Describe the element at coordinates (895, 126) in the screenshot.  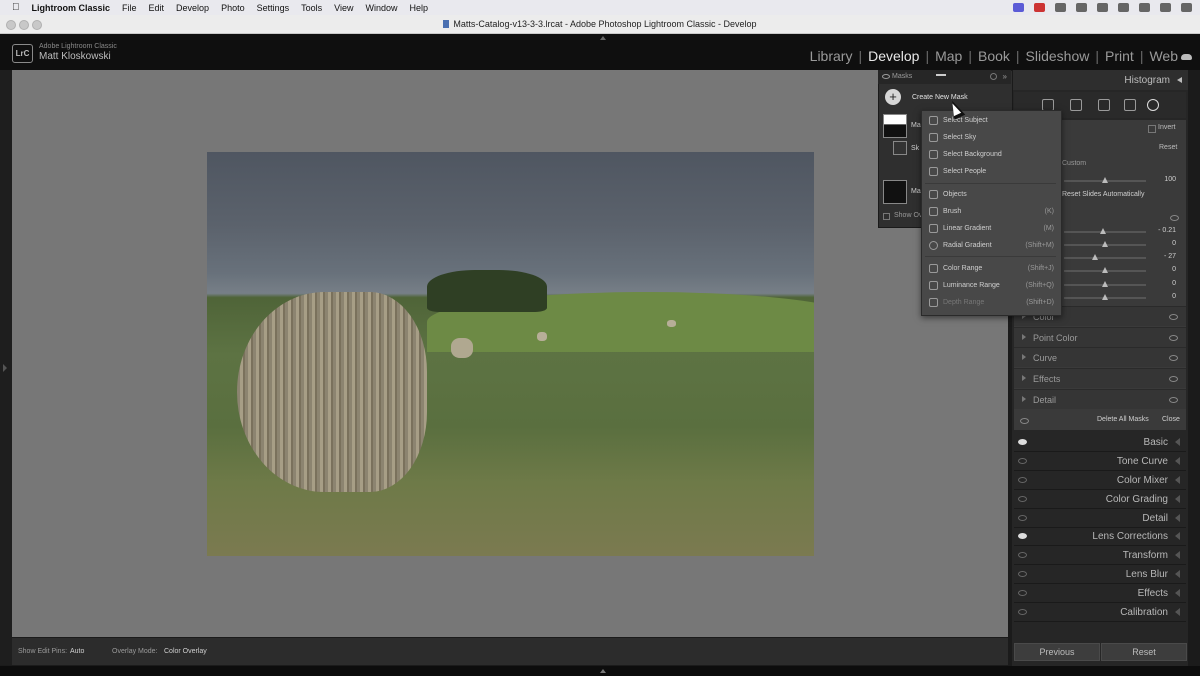
I see `mask-1-thumbnail` at that location.